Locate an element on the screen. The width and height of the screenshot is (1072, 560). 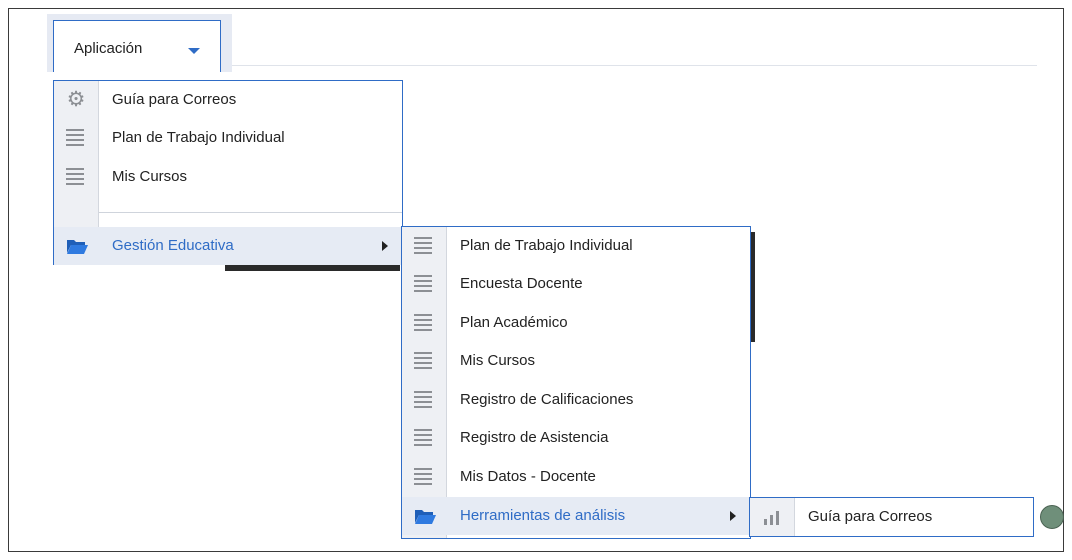
menu-item-label: Mis Datos - Docente is located at coordinates (528, 476).